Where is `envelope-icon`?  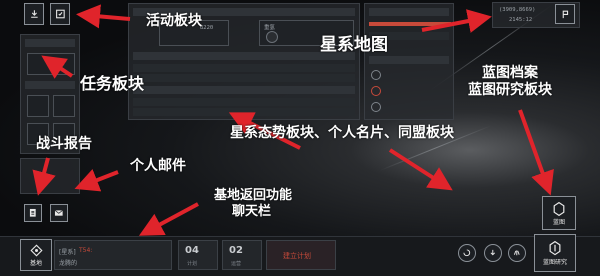 envelope-icon is located at coordinates (59, 213).